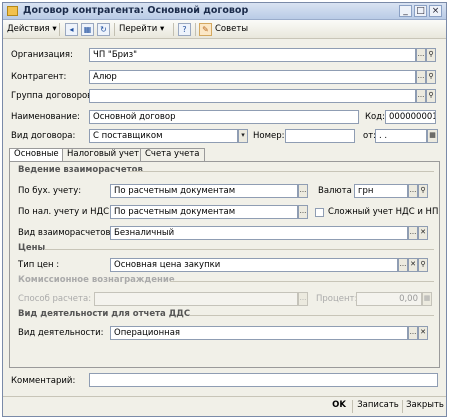 This screenshot has height=419, width=449. What do you see at coordinates (338, 191) in the screenshot?
I see `currency-label: Валюта :` at bounding box center [338, 191].